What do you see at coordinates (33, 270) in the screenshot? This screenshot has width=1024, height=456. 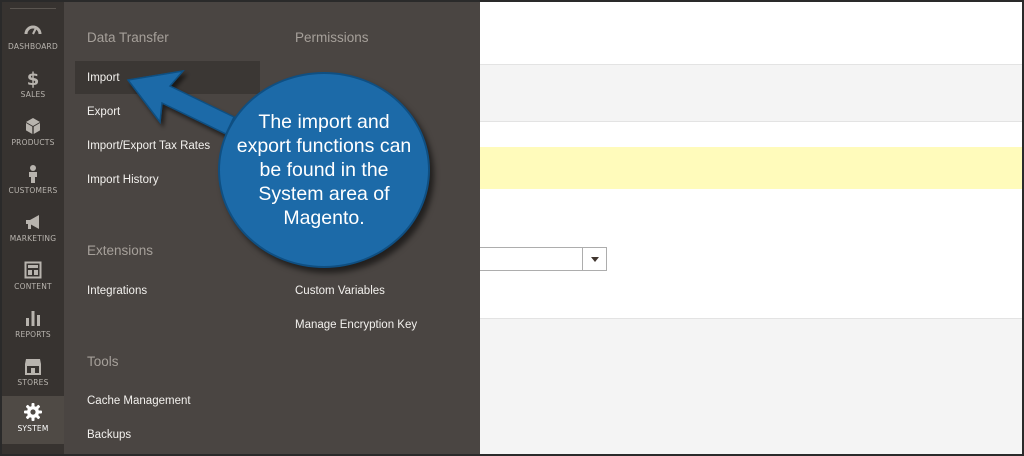 I see `layout-icon` at bounding box center [33, 270].